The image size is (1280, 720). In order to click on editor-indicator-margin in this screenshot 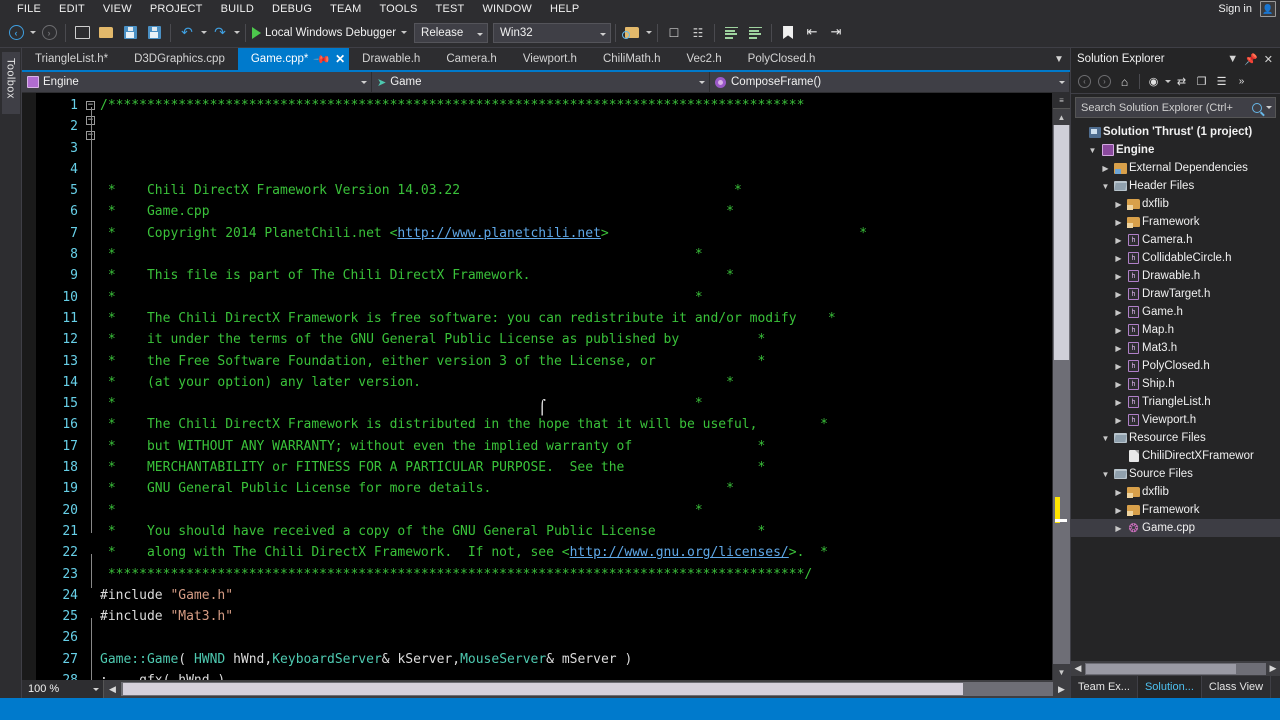, I will do `click(29, 386)`.